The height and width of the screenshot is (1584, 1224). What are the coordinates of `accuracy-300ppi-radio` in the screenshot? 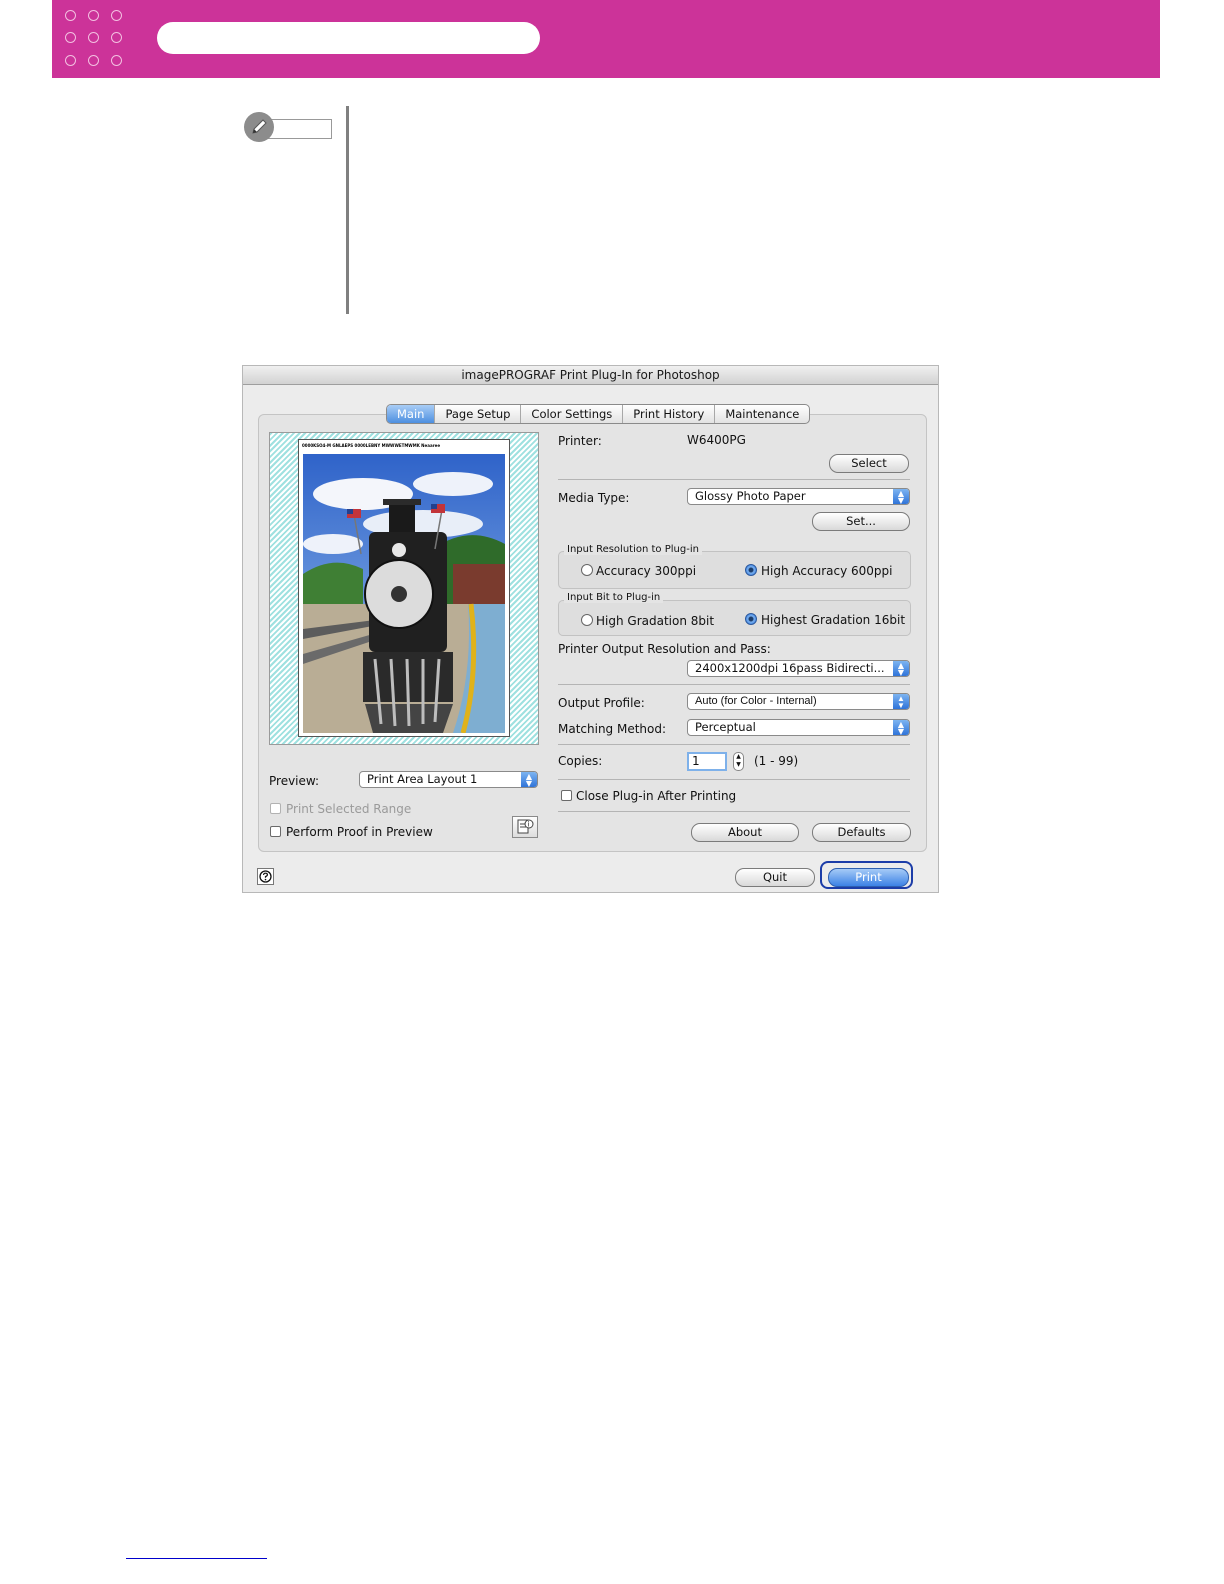 It's located at (587, 570).